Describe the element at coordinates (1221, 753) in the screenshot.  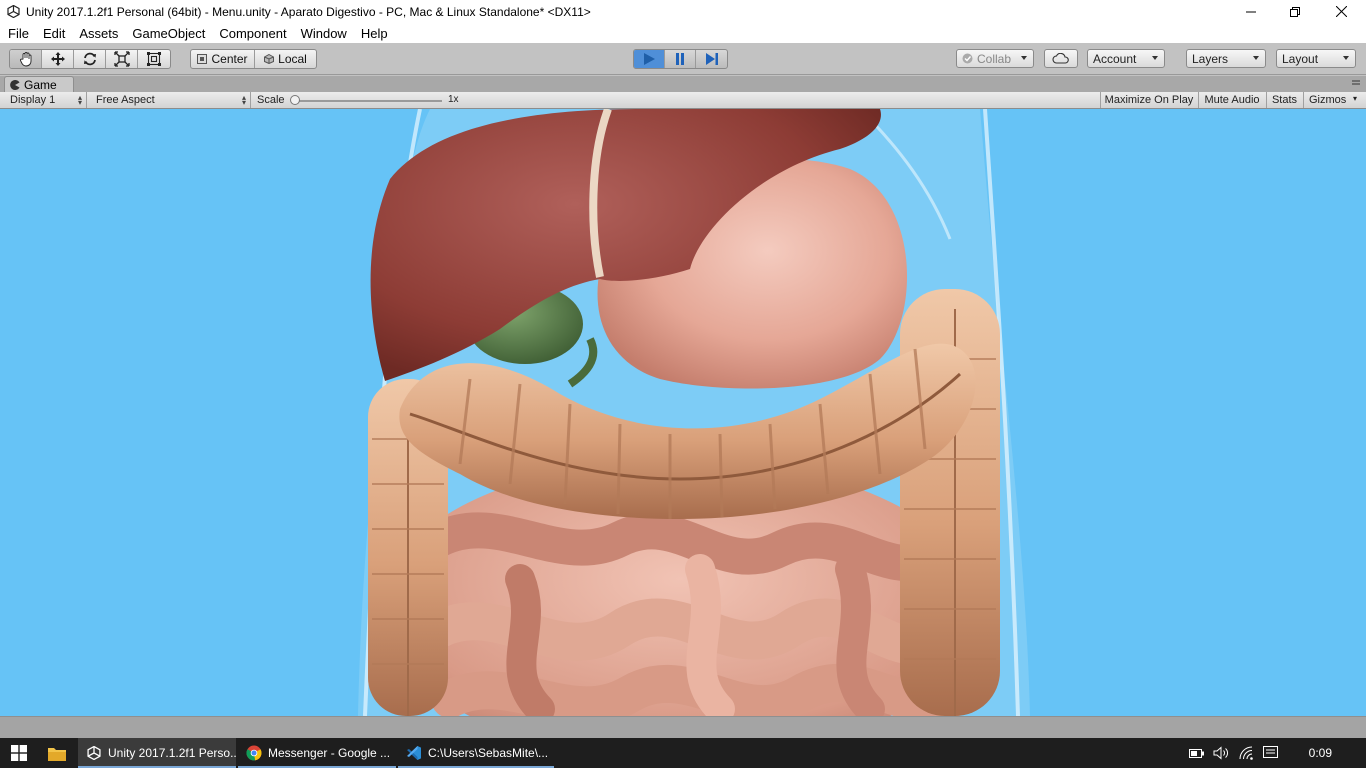
I see `volume-icon` at that location.